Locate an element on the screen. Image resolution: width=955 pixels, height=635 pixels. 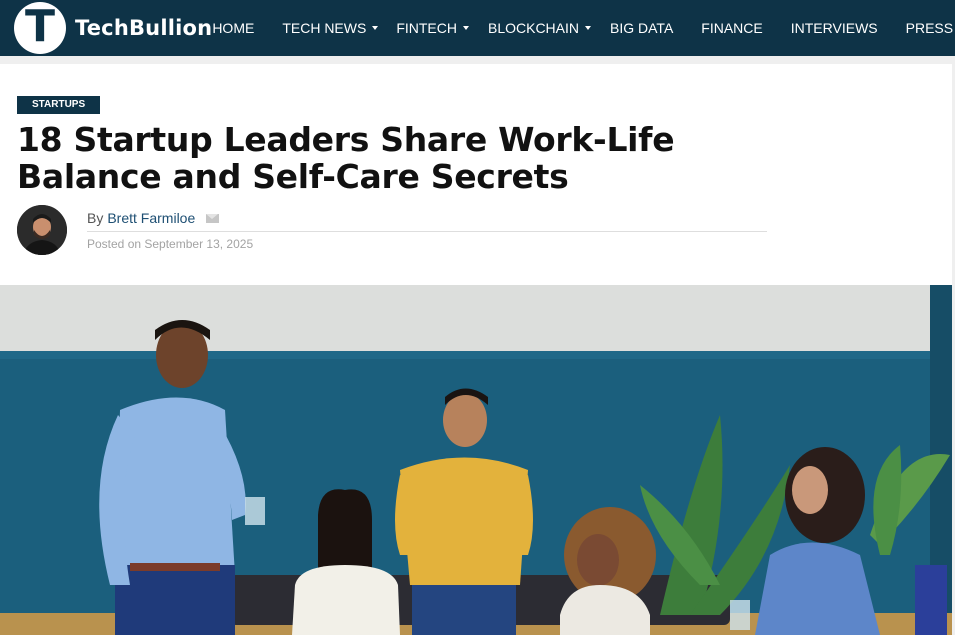
nav-tech-news: TECH NEWS is located at coordinates (330, 28).